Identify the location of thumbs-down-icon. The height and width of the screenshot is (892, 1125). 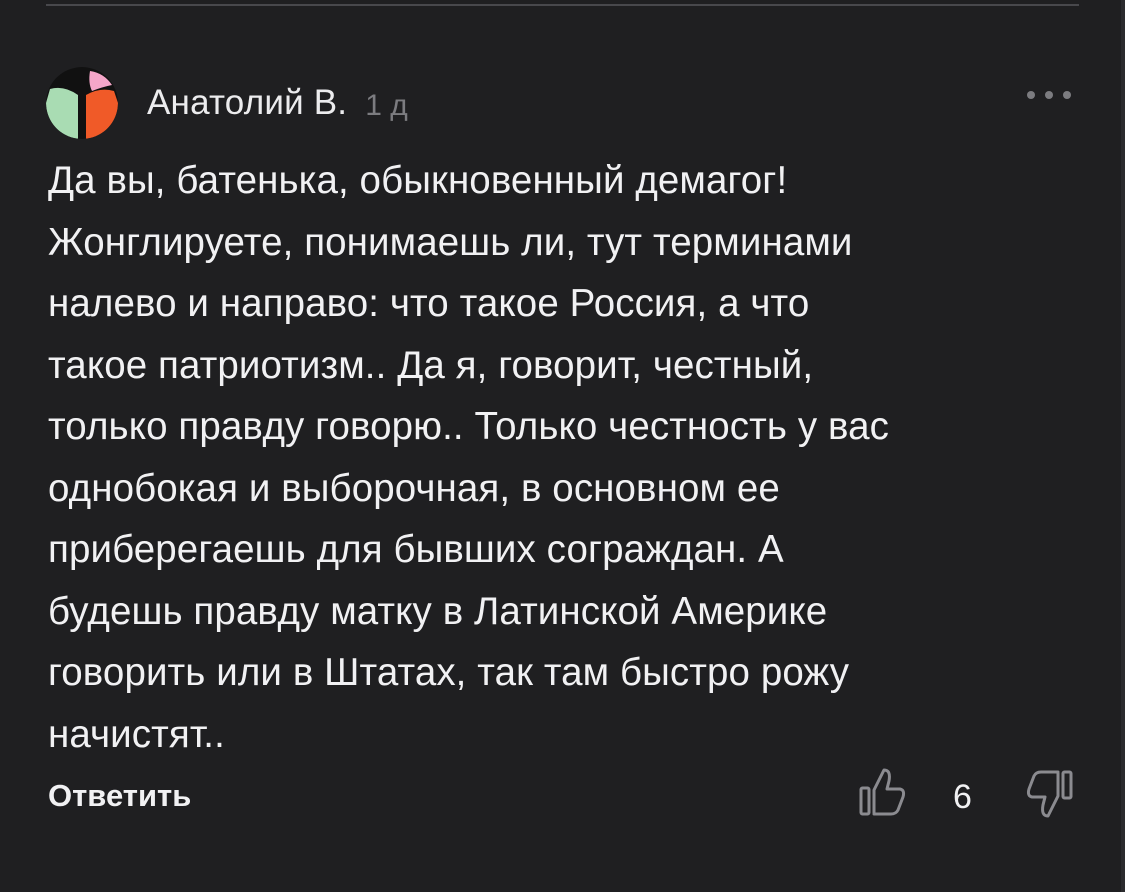
(1049, 794).